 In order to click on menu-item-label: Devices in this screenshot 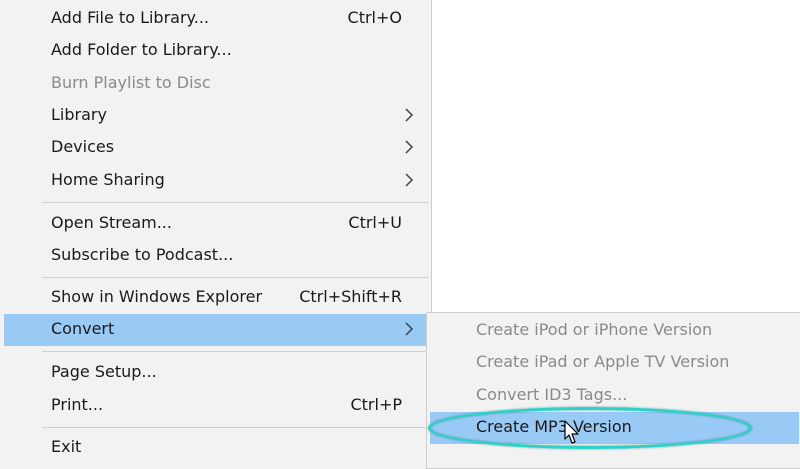, I will do `click(83, 146)`.